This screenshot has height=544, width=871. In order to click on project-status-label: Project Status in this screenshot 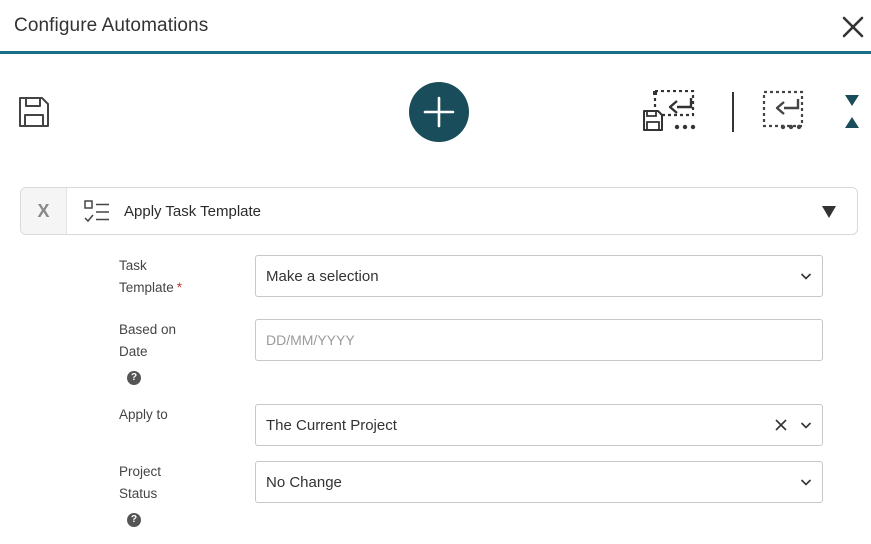, I will do `click(140, 482)`.